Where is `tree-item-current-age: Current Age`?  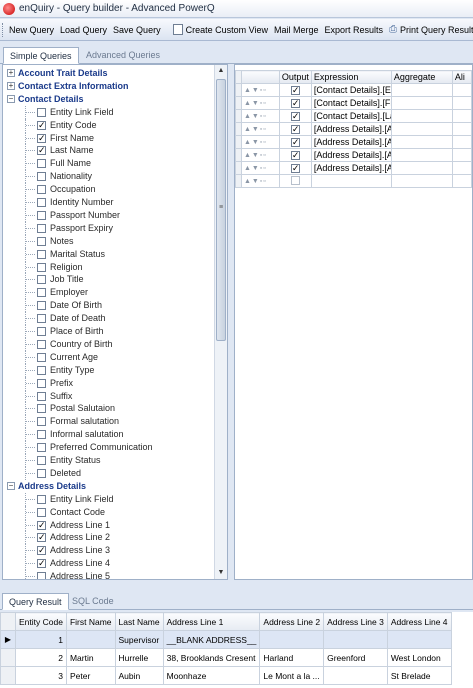 tree-item-current-age: Current Age is located at coordinates (108, 357).